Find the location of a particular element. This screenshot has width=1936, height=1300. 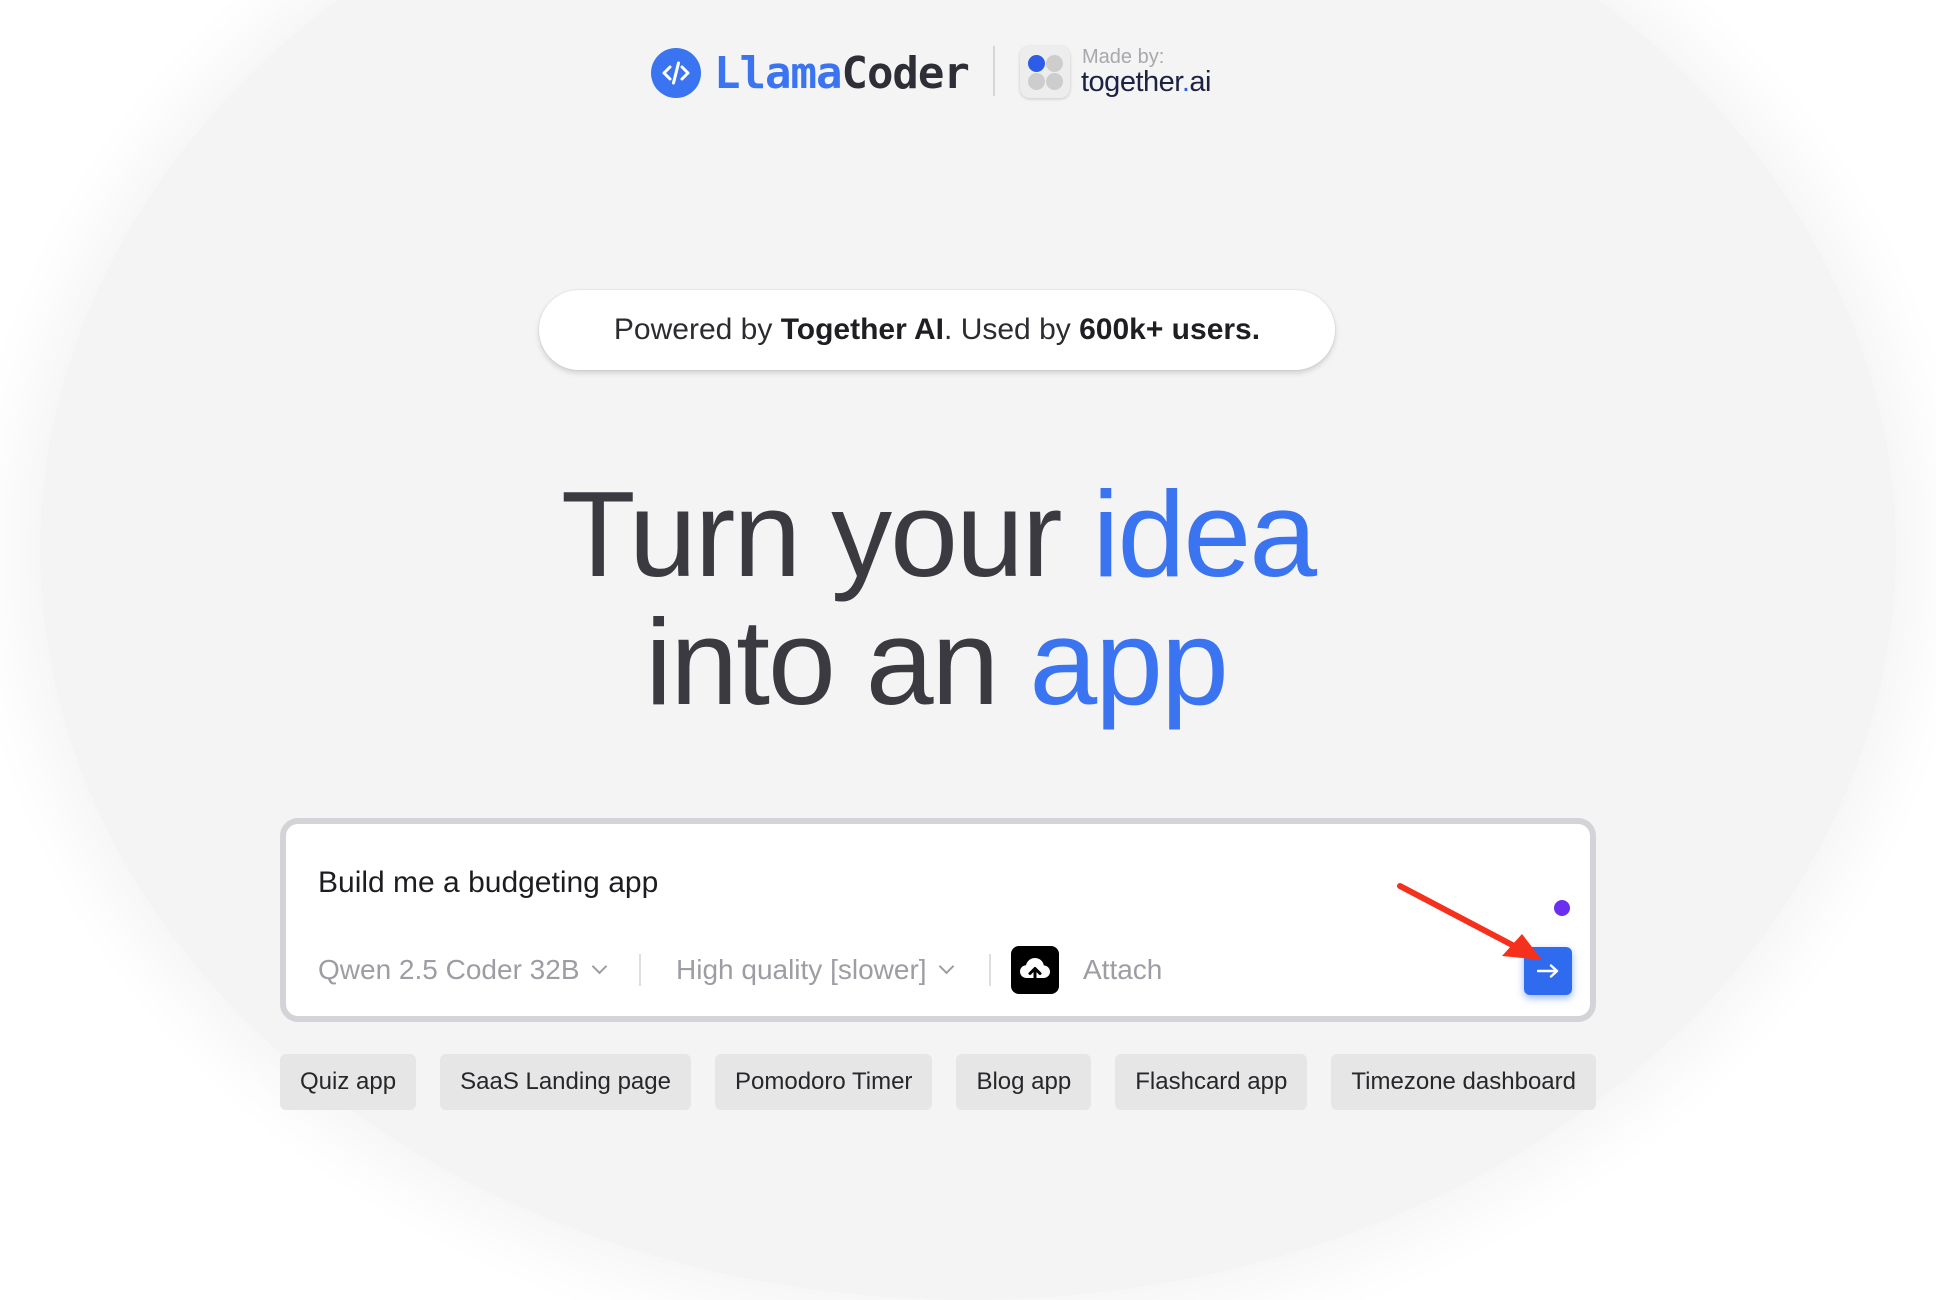

headline-text-1: Turn your is located at coordinates (826, 534).